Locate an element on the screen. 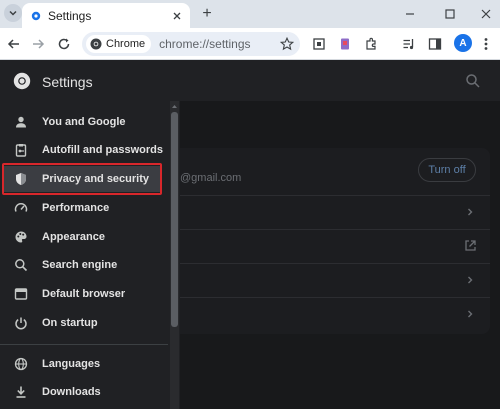 This screenshot has height=409, width=500. sidebar-item-label: Languages is located at coordinates (71, 364).